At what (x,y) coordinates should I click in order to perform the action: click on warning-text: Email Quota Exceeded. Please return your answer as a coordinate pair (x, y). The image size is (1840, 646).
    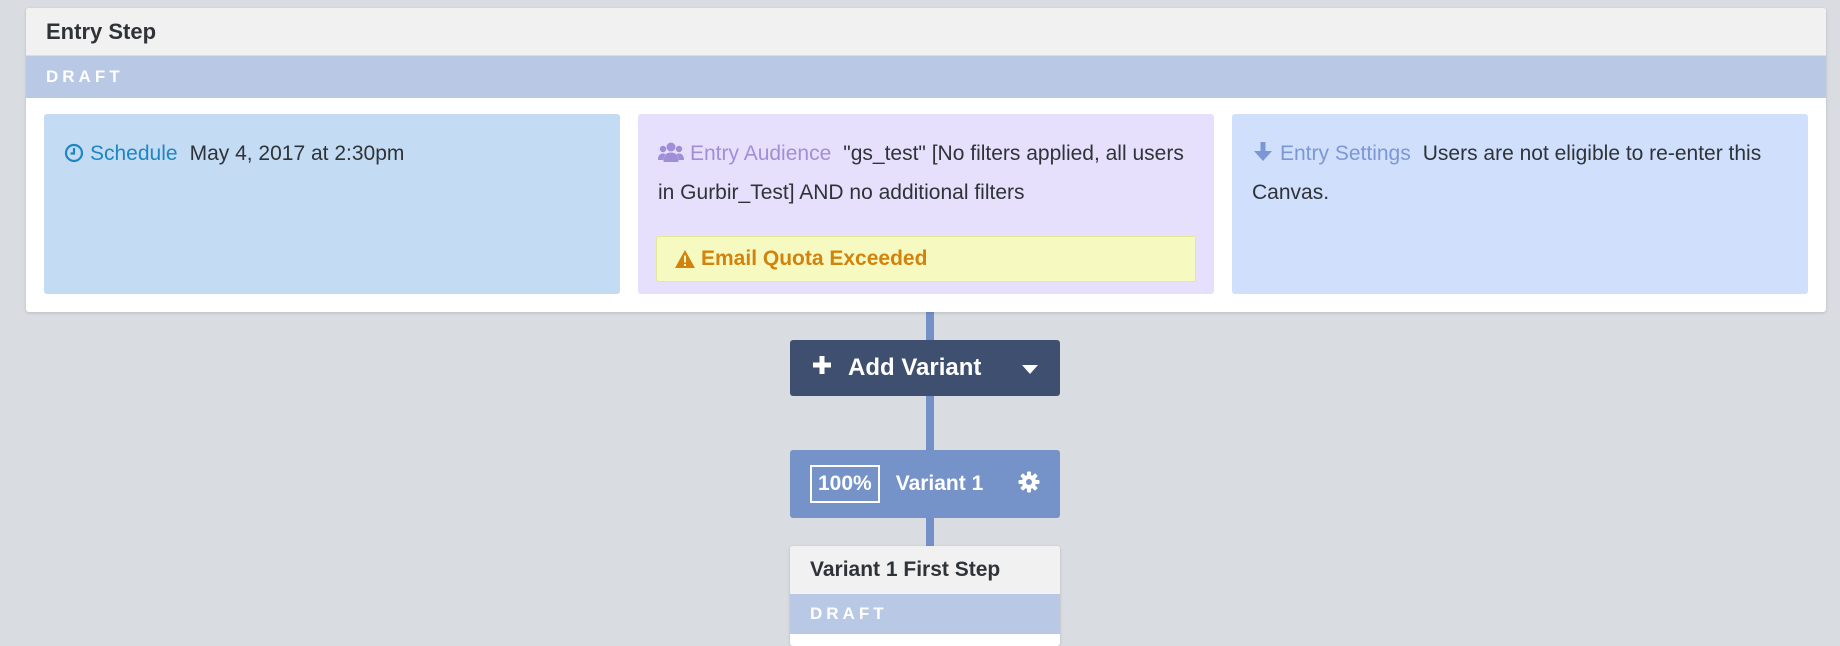
    Looking at the image, I should click on (814, 258).